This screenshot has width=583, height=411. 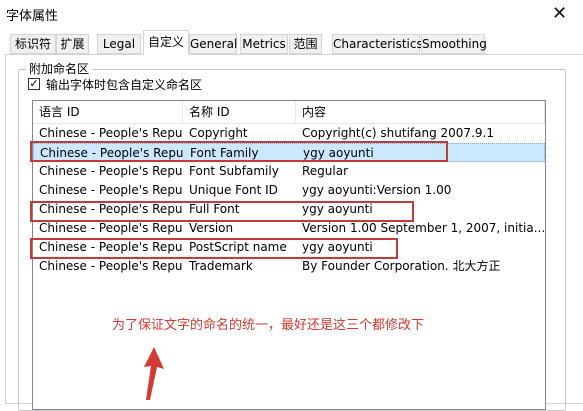 I want to click on row-name-cell: PostScript name, so click(x=238, y=247).